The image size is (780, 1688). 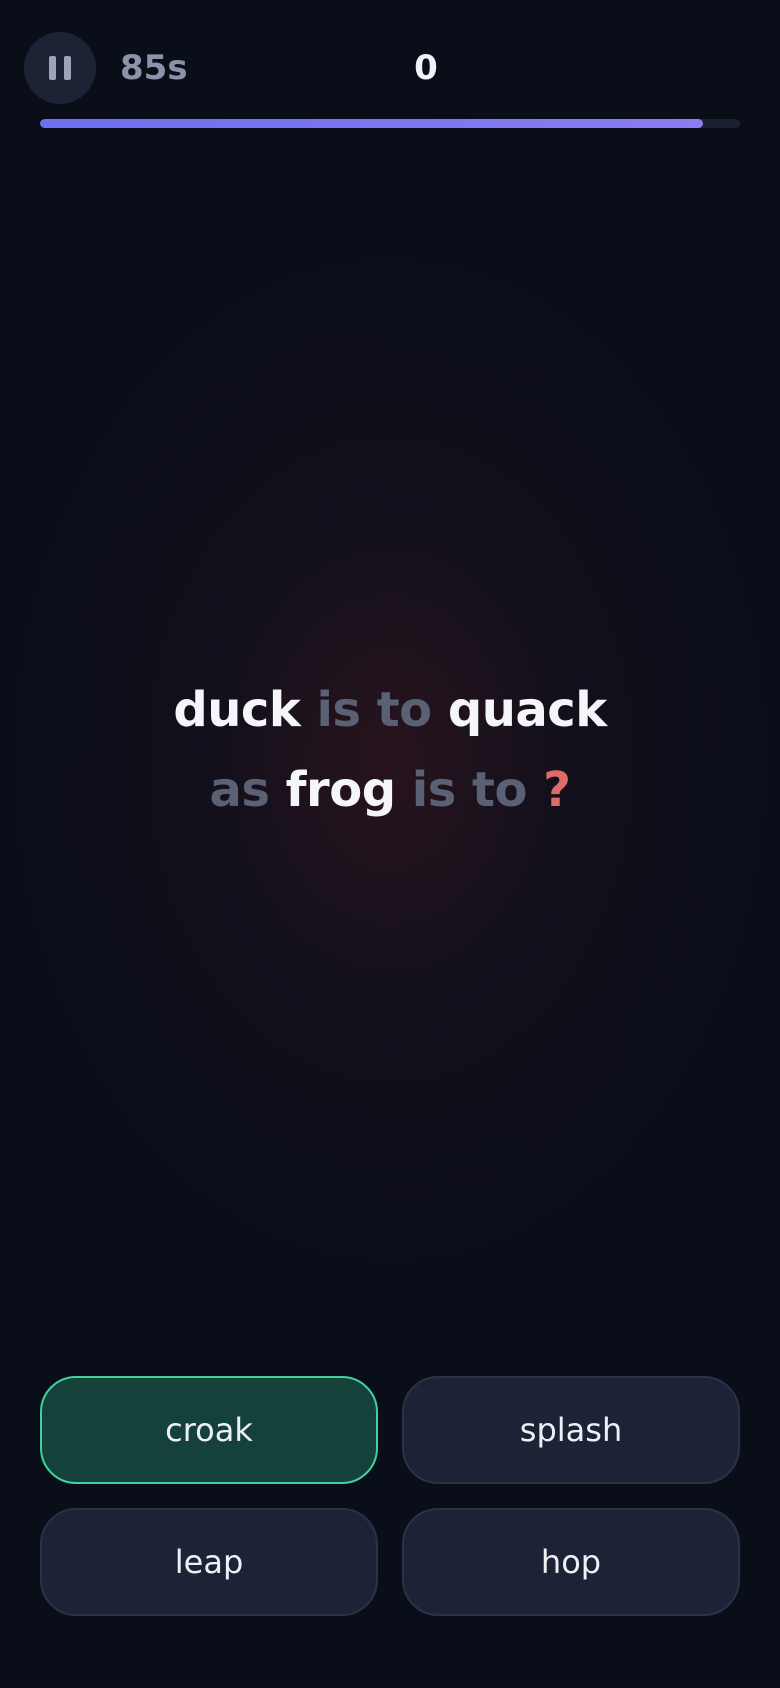 What do you see at coordinates (209, 1430) in the screenshot?
I see `answer-button-croak: croak` at bounding box center [209, 1430].